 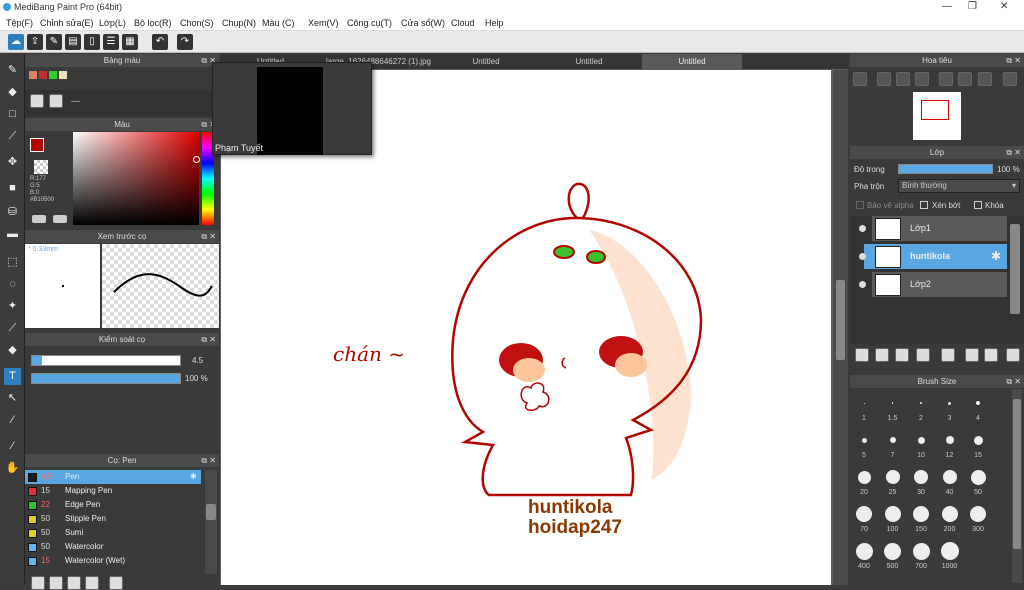 What do you see at coordinates (860, 79) in the screenshot?
I see `zoom-in-icon` at bounding box center [860, 79].